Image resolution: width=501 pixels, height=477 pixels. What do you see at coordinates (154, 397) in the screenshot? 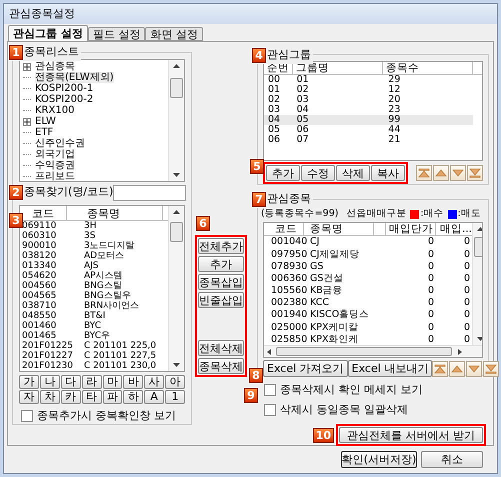
I see `initial-filter-button: A` at bounding box center [154, 397].